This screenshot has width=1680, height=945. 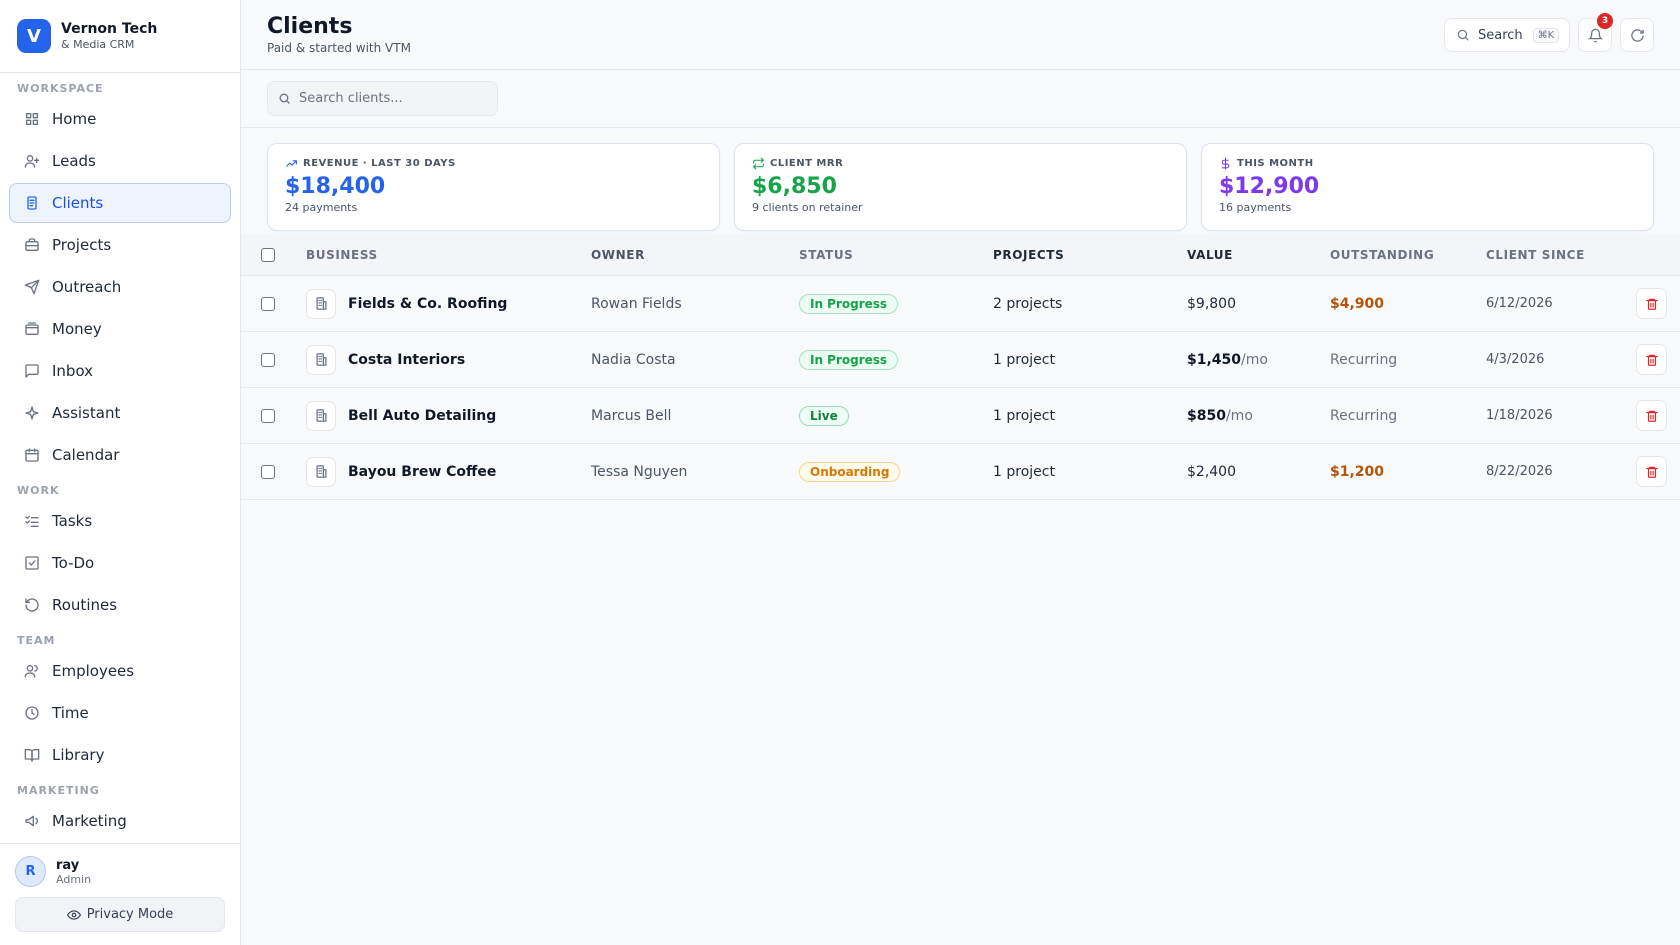 I want to click on sidebar-item-home: Home, so click(x=120, y=119).